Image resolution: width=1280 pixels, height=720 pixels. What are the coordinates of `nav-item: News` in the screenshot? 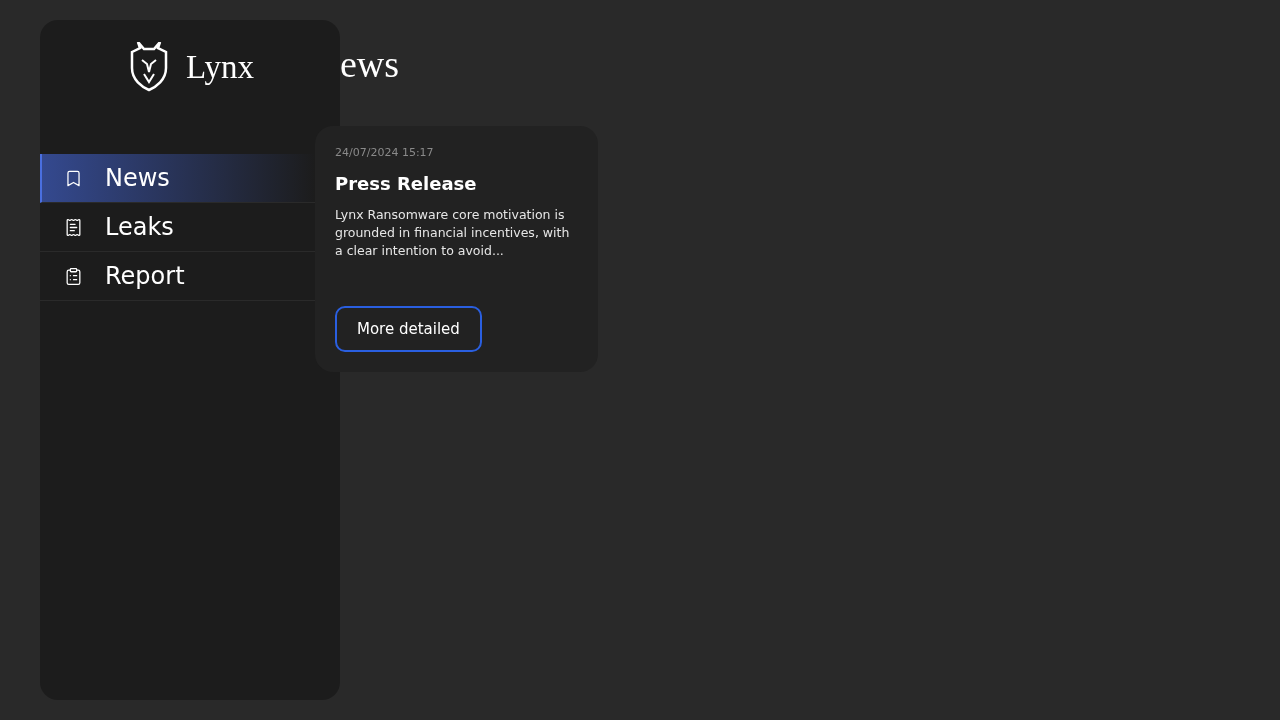 It's located at (177, 178).